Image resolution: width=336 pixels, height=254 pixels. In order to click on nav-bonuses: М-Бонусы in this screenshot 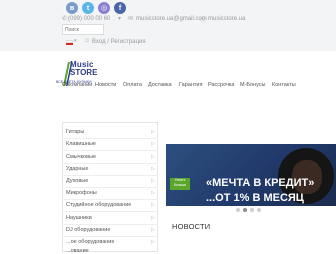, I will do `click(253, 85)`.